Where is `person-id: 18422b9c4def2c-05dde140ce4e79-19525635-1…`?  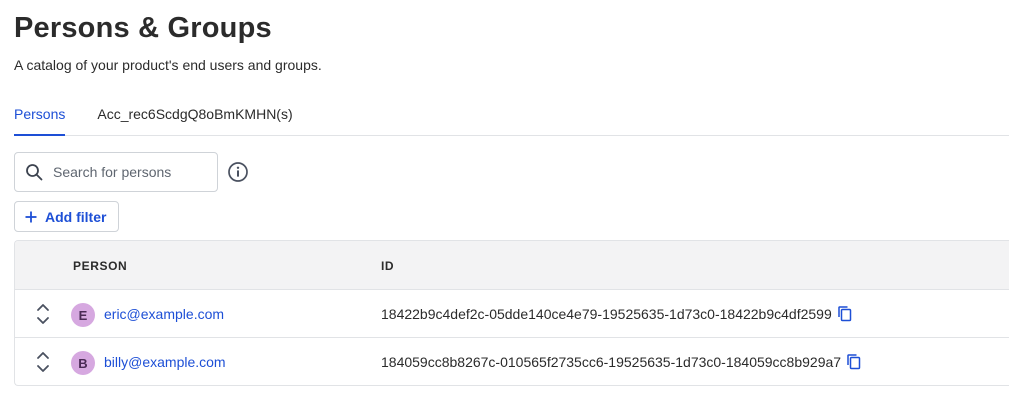 person-id: 18422b9c4def2c-05dde140ce4e79-19525635-1… is located at coordinates (606, 314).